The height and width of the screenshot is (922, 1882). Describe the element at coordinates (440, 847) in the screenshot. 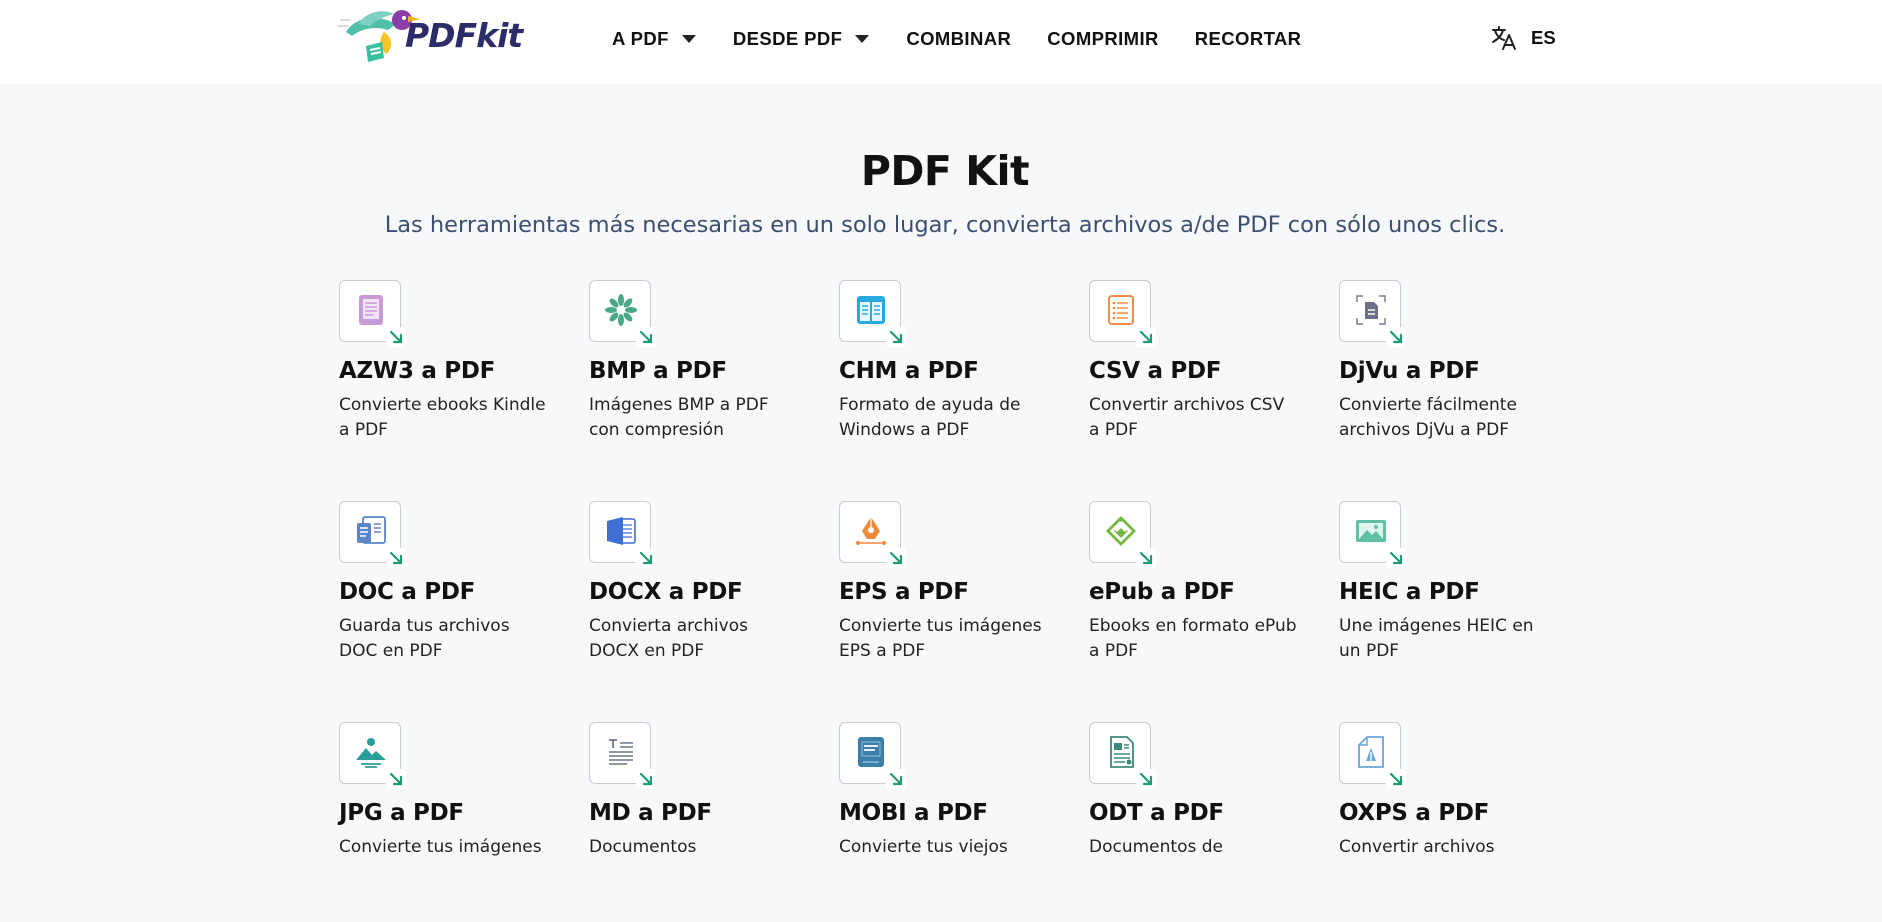

I see `tool-description: Convierte tus imágenes` at that location.